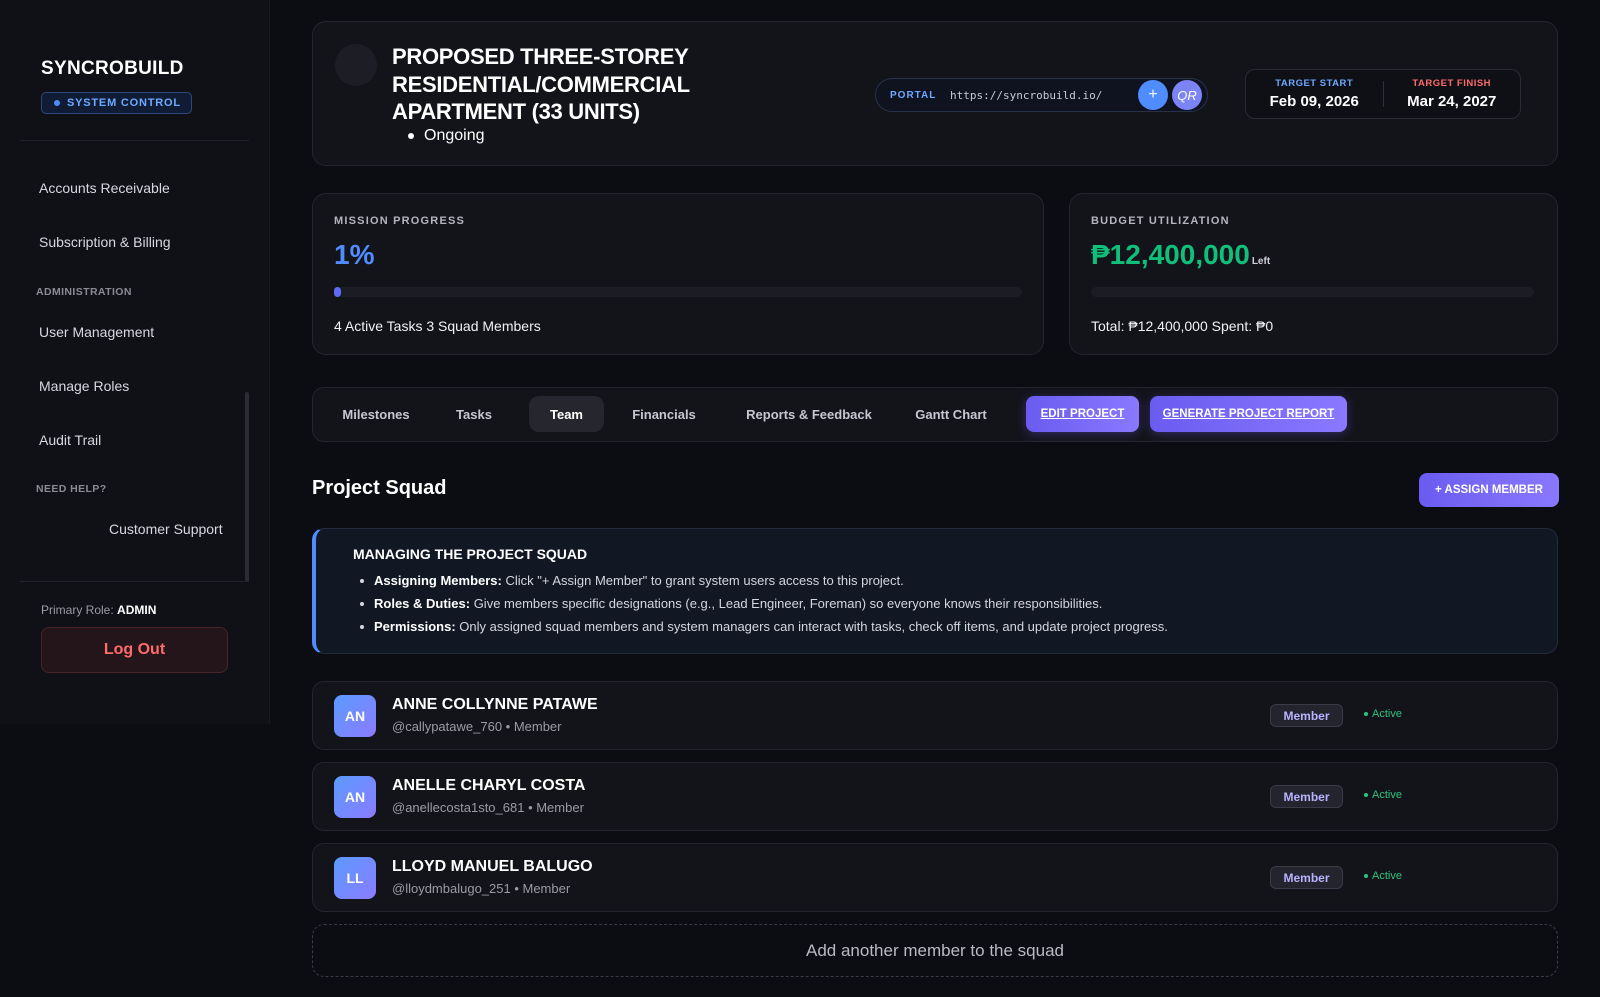  Describe the element at coordinates (1261, 261) in the screenshot. I see `budget-suffix: Left` at that location.